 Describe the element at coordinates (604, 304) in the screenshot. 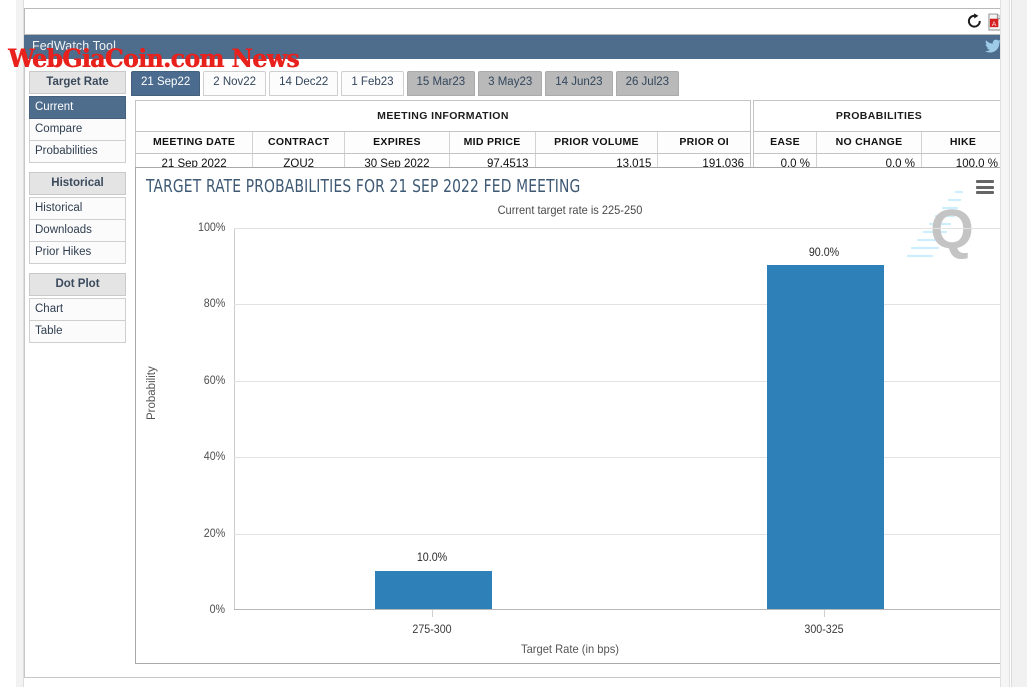

I see `gridline-80: 80%` at that location.